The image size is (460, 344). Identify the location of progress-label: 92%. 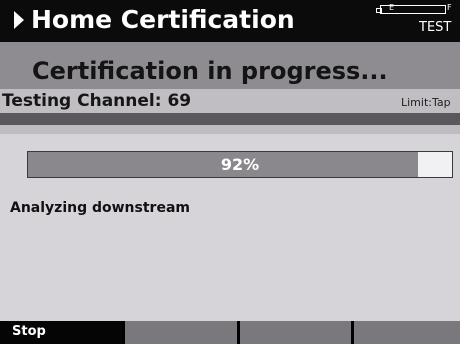
(240, 164).